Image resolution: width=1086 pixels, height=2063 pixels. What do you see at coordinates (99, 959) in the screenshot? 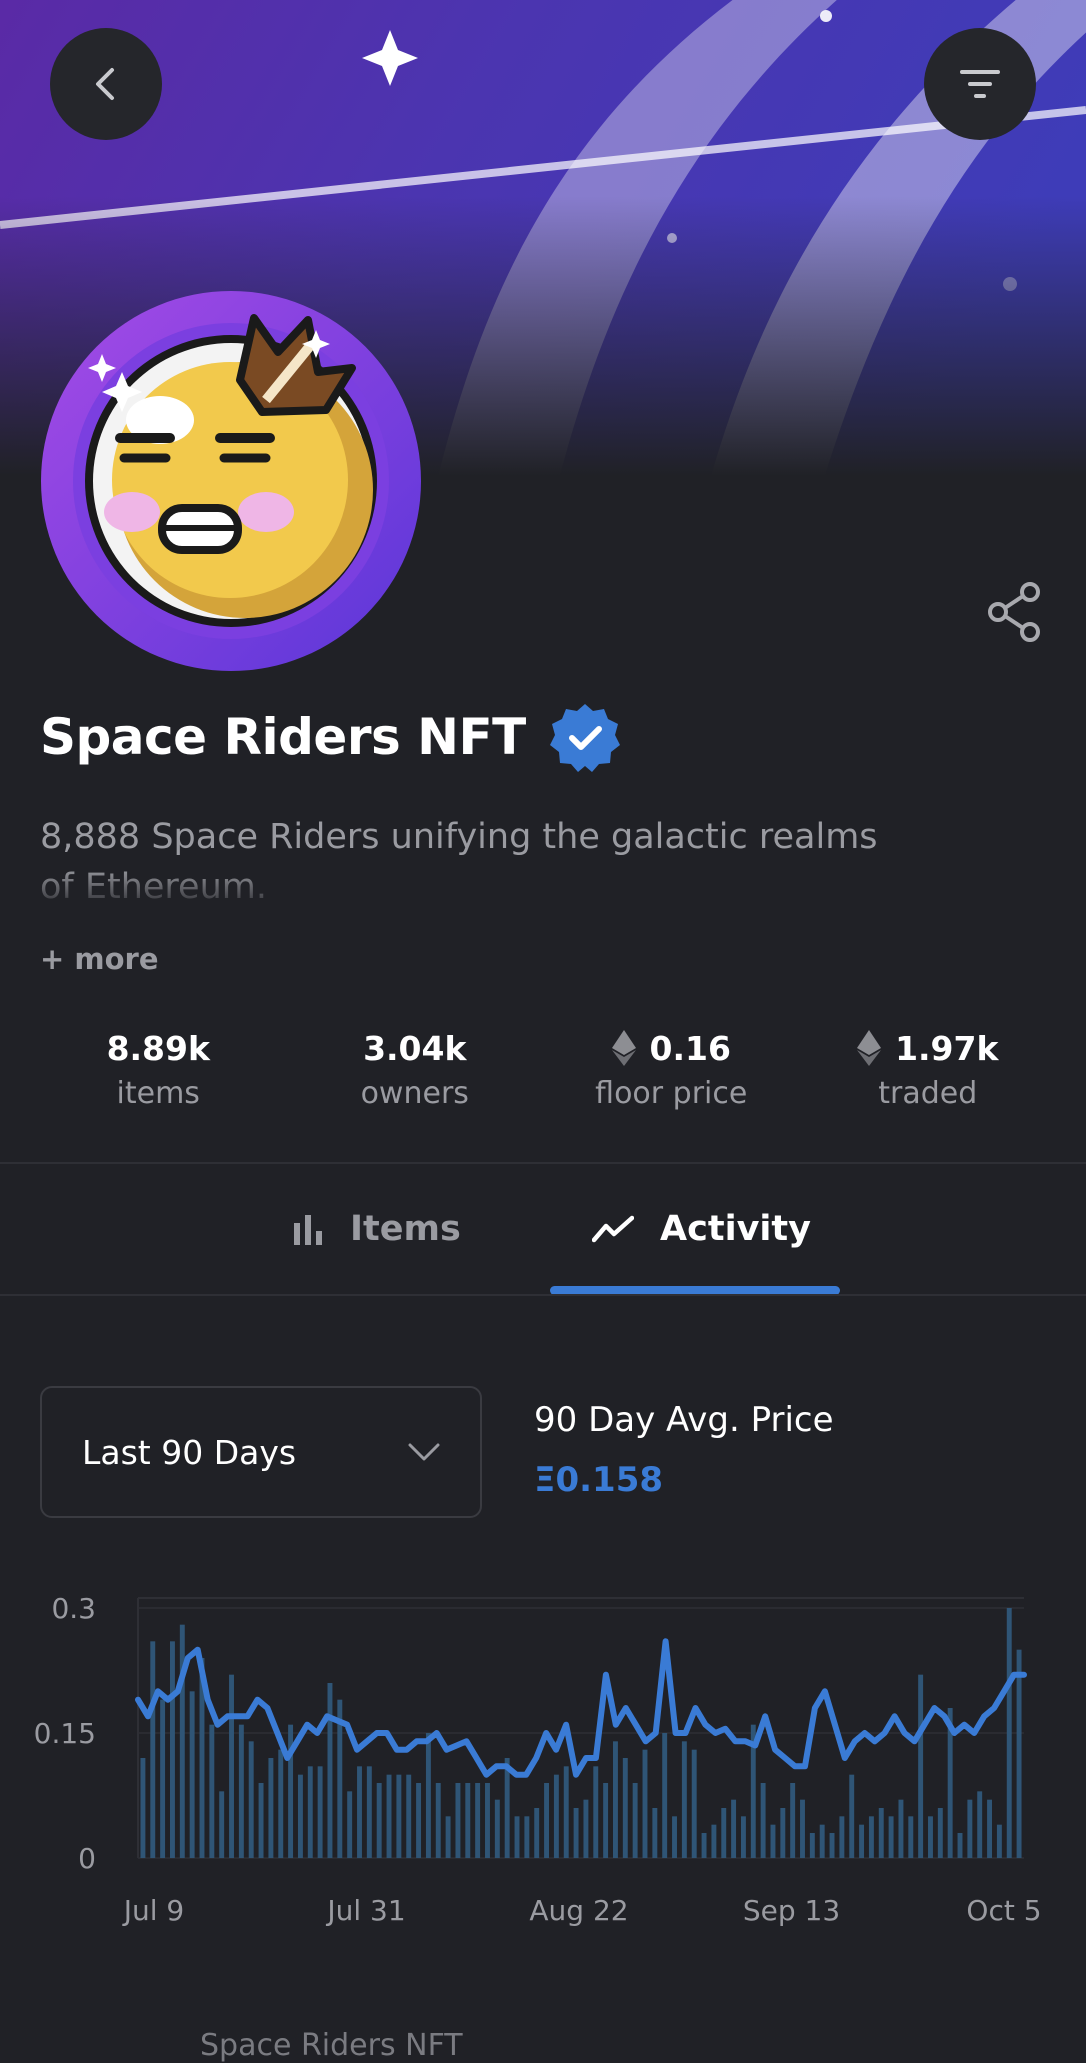
I see `more-link: + more` at bounding box center [99, 959].